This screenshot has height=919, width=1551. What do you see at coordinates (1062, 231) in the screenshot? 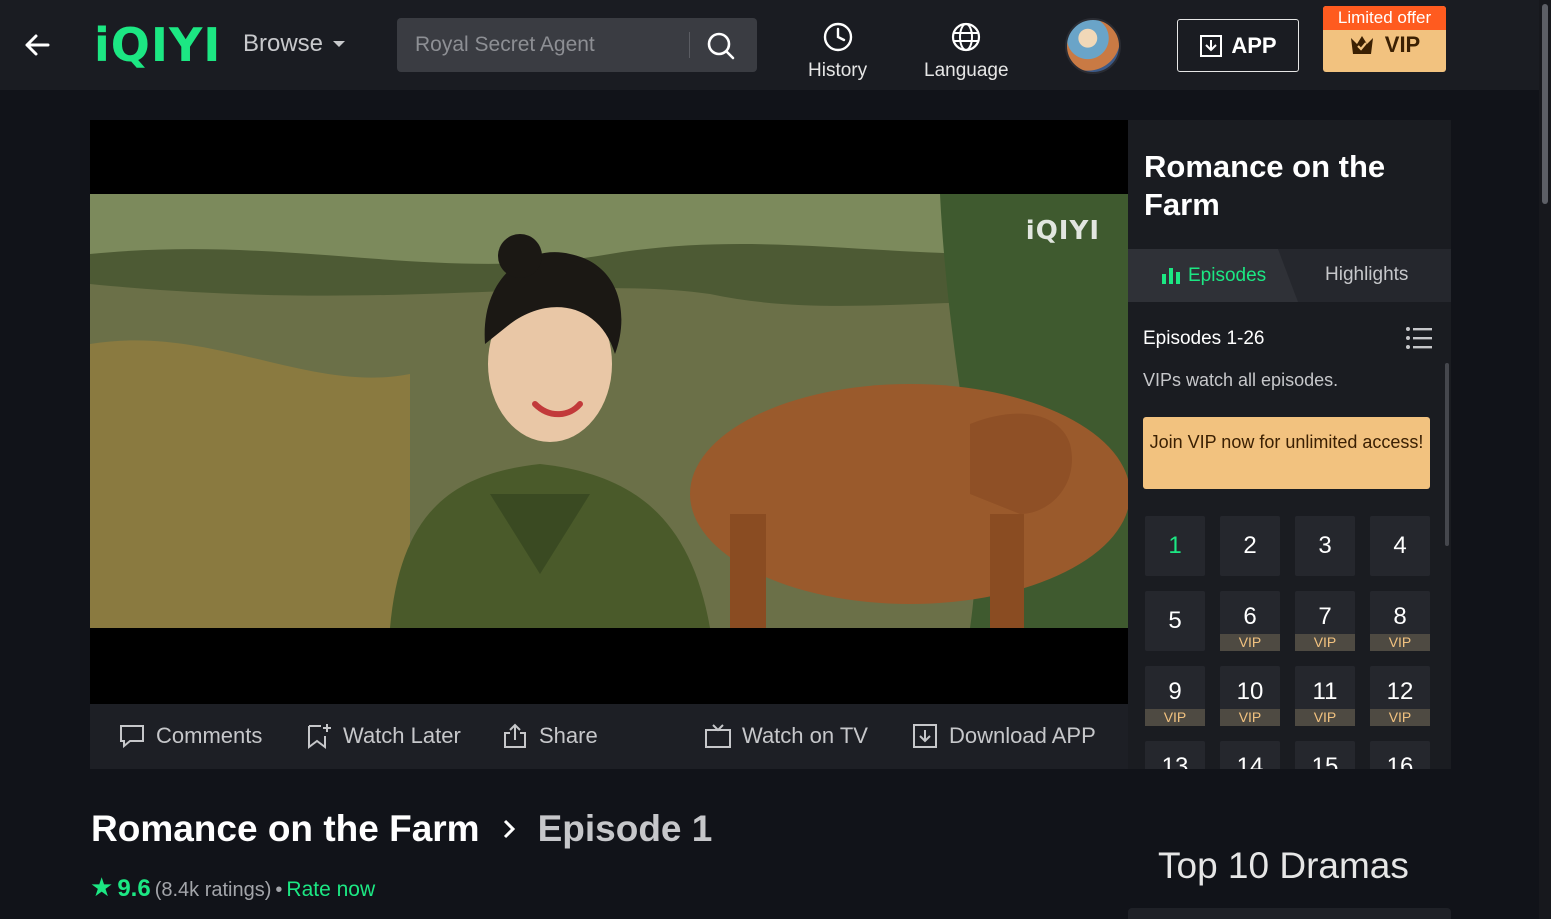
I see `video-watermark: iQIYI` at bounding box center [1062, 231].